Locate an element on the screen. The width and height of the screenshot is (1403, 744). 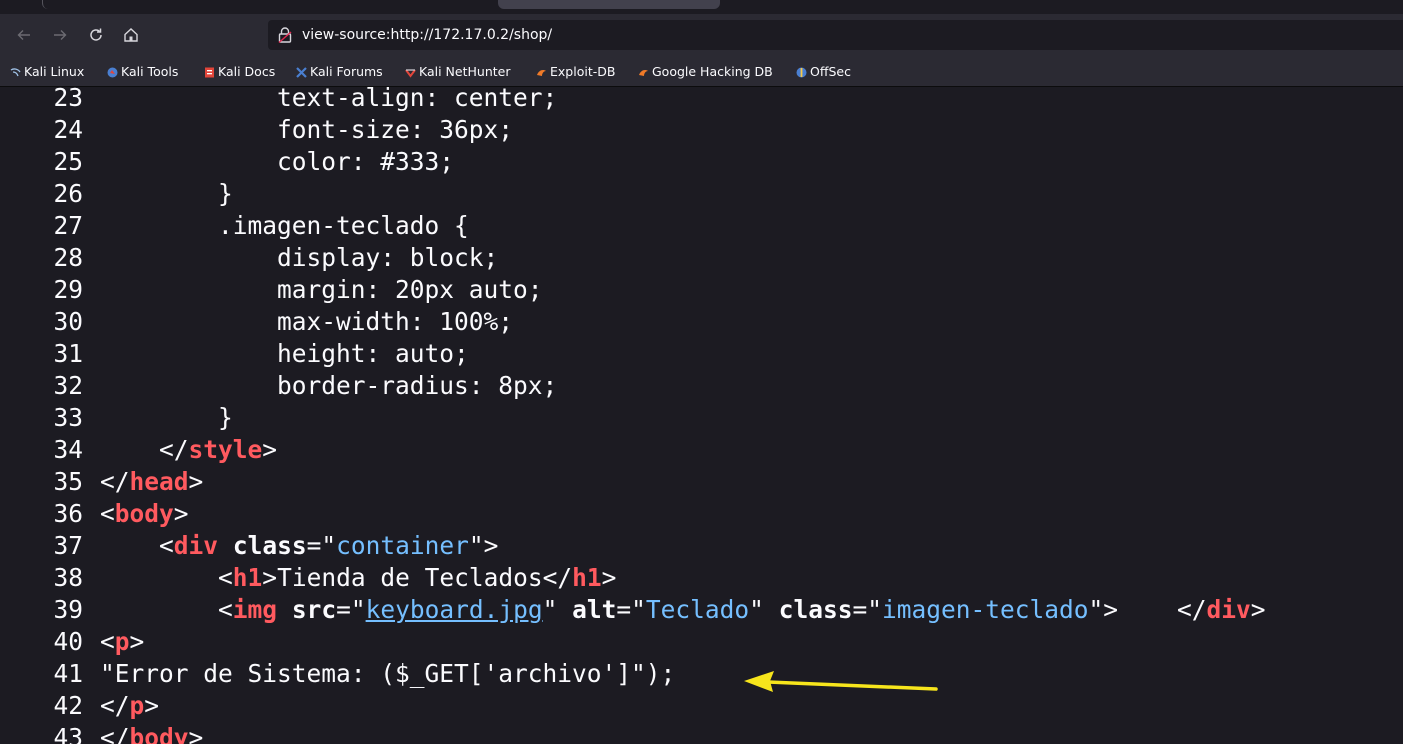
ghdb-icon is located at coordinates (643, 71).